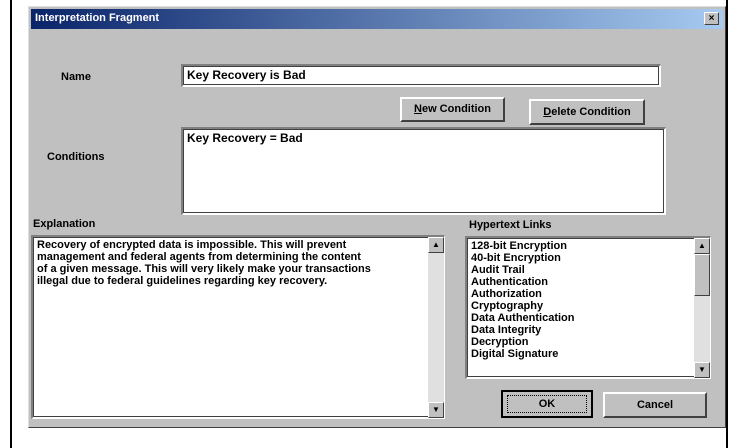  Describe the element at coordinates (591, 112) in the screenshot. I see `delete-condition-label: elete Condition` at that location.